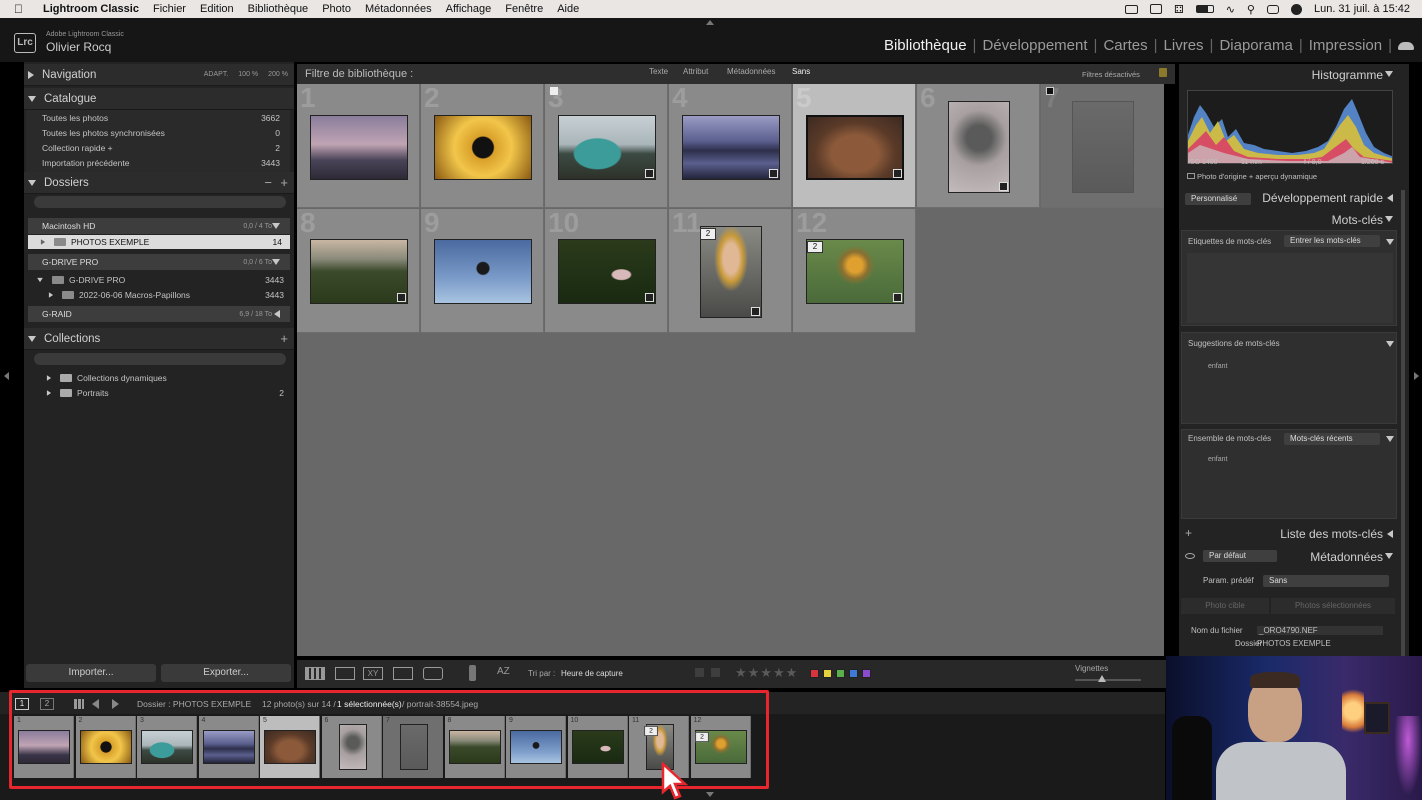 The width and height of the screenshot is (1422, 800). Describe the element at coordinates (216, 74) in the screenshot. I see `zoom-fit: ADAPT.` at that location.